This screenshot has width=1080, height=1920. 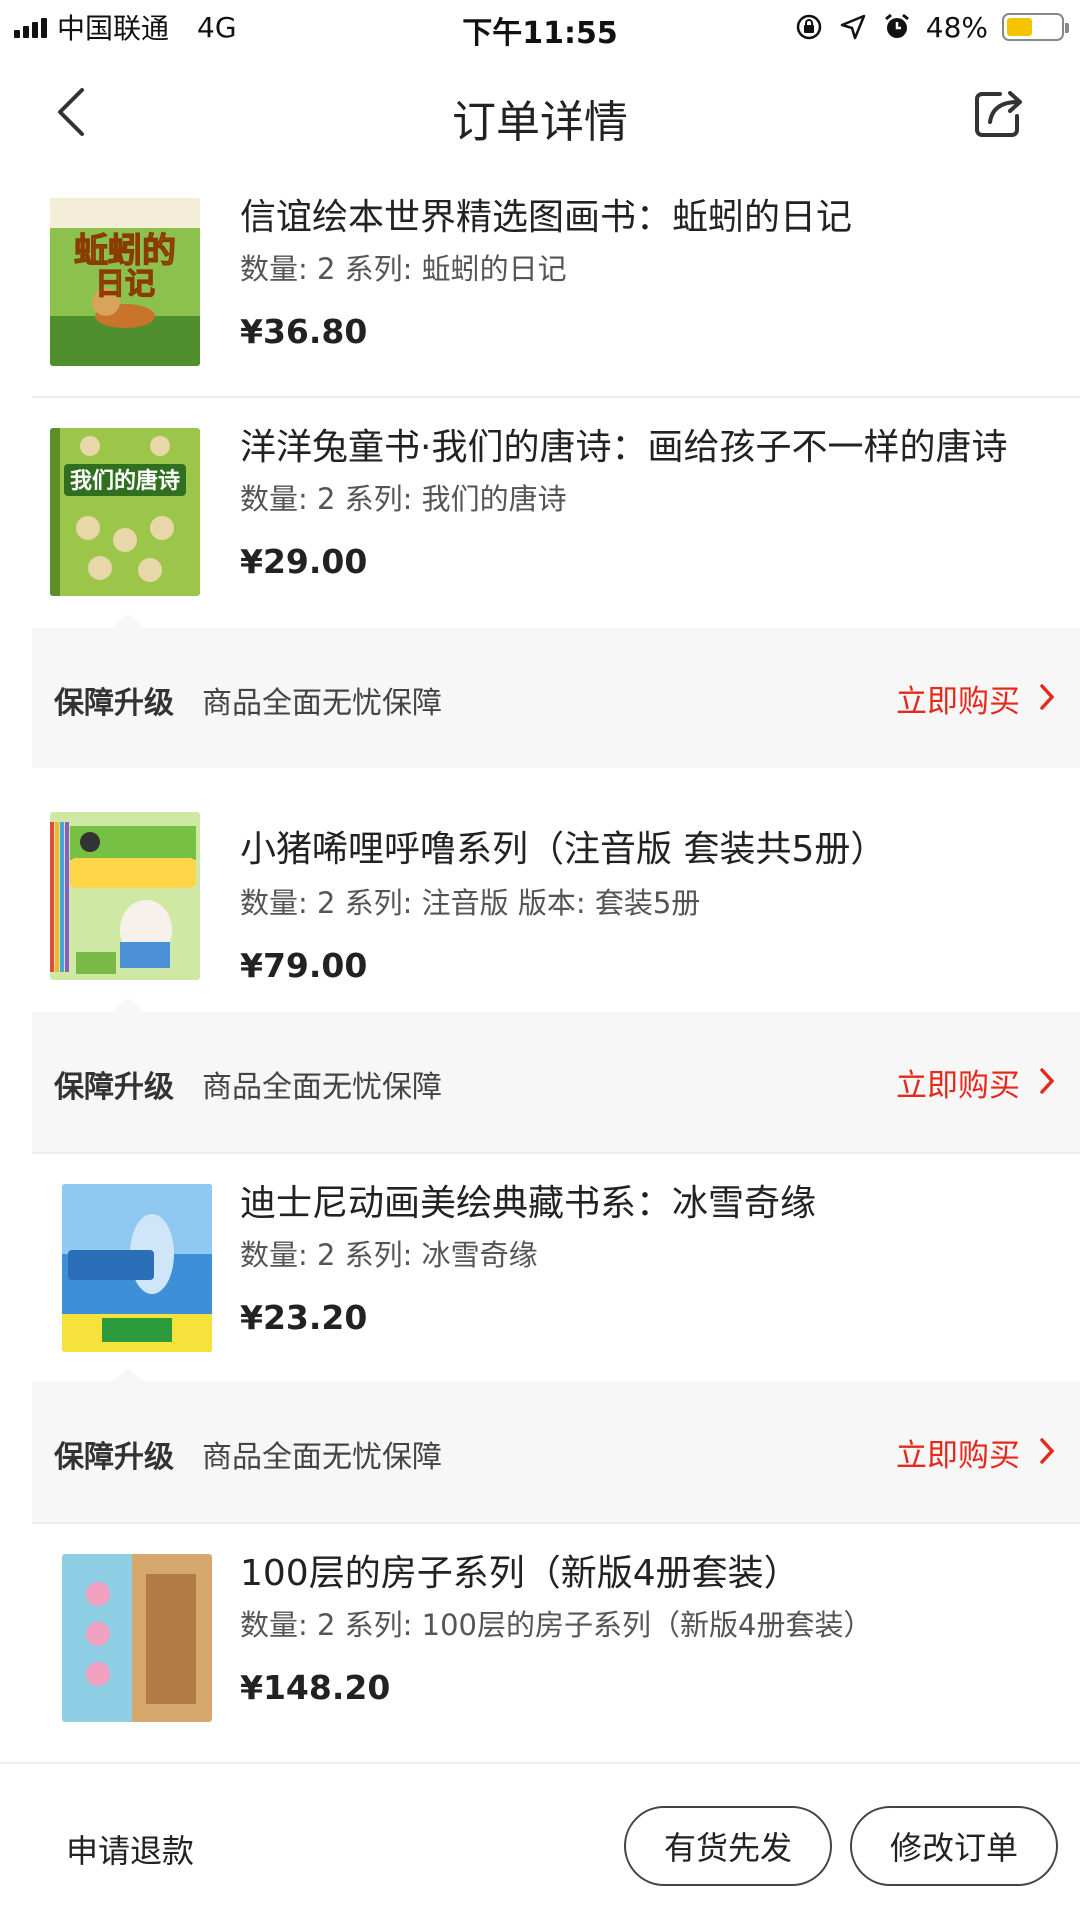 I want to click on product-price: ¥148.20, so click(x=315, y=1687).